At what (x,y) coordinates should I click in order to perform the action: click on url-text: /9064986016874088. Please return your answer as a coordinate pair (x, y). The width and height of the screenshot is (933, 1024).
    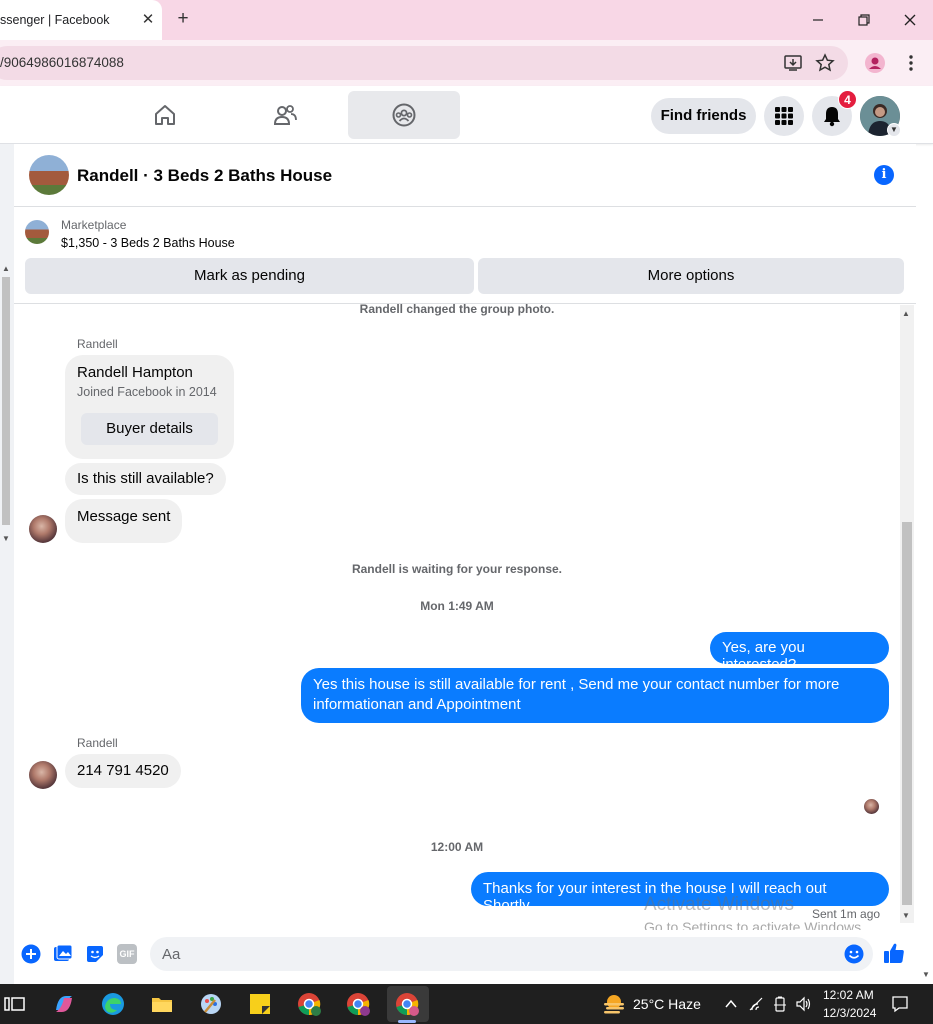
    Looking at the image, I should click on (62, 62).